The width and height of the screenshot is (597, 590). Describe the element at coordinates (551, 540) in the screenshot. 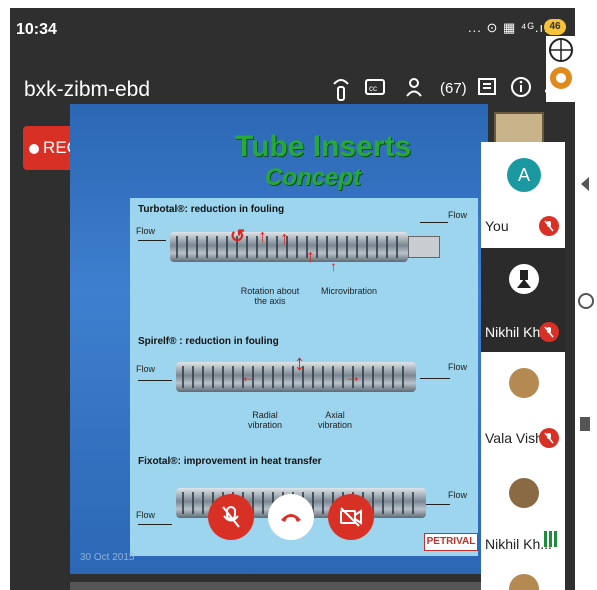

I see `speaking-indicator-icon` at that location.